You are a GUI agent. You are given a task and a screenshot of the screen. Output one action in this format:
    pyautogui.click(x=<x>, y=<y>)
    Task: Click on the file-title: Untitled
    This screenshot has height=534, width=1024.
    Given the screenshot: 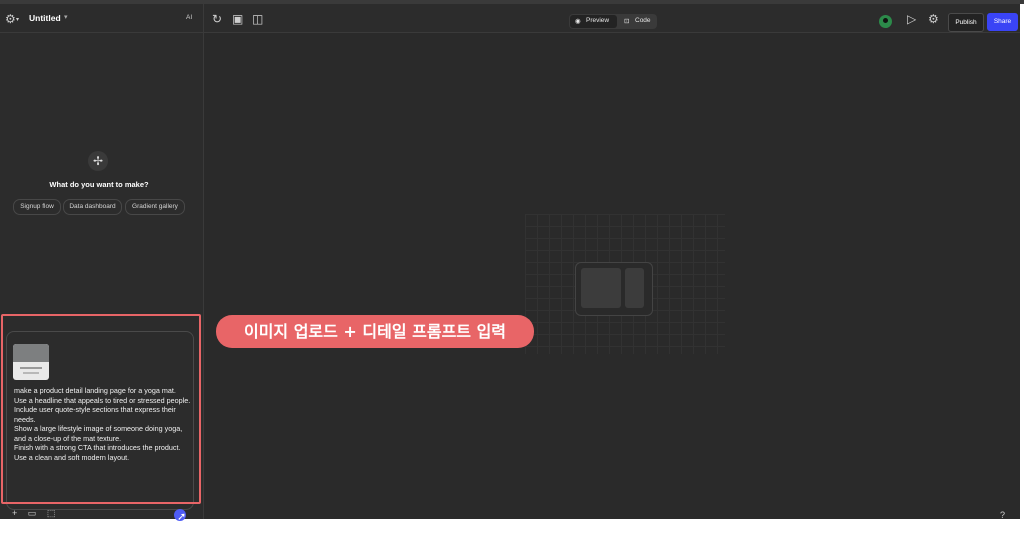 What is the action you would take?
    pyautogui.click(x=45, y=18)
    